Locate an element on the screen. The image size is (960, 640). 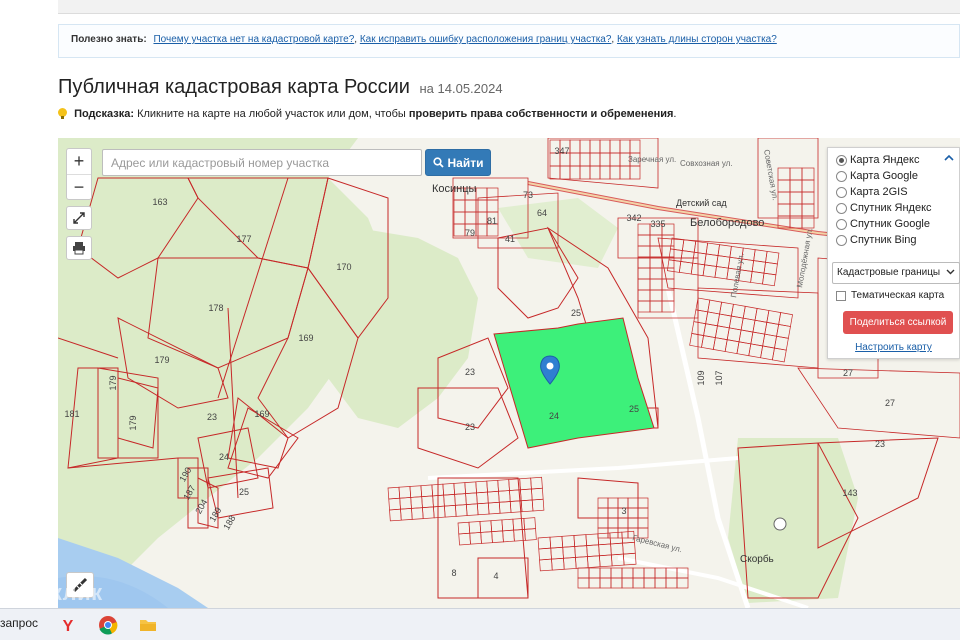
street-label: Заречная ул. is located at coordinates (652, 159).